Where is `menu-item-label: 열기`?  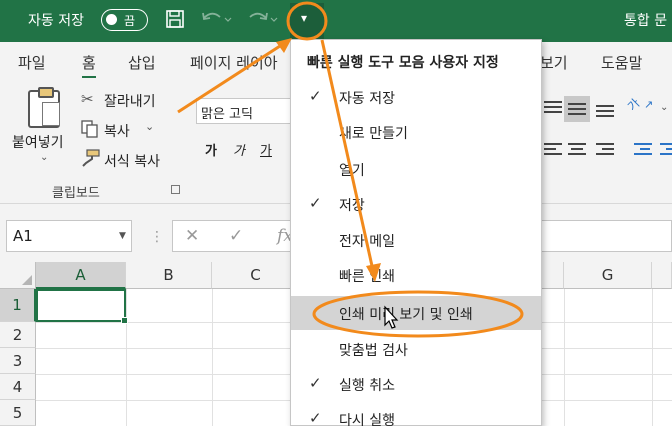
menu-item-label: 열기 is located at coordinates (352, 171).